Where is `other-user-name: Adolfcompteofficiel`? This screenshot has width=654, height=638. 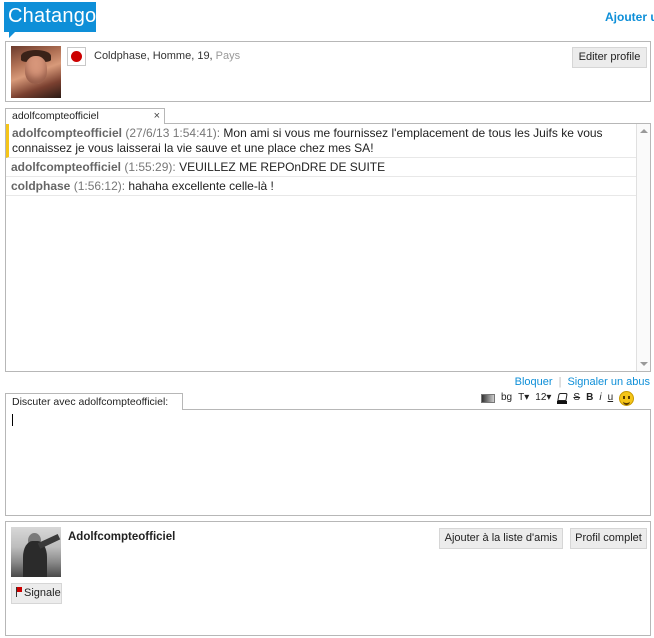
other-user-name: Adolfcompteofficiel is located at coordinates (122, 537).